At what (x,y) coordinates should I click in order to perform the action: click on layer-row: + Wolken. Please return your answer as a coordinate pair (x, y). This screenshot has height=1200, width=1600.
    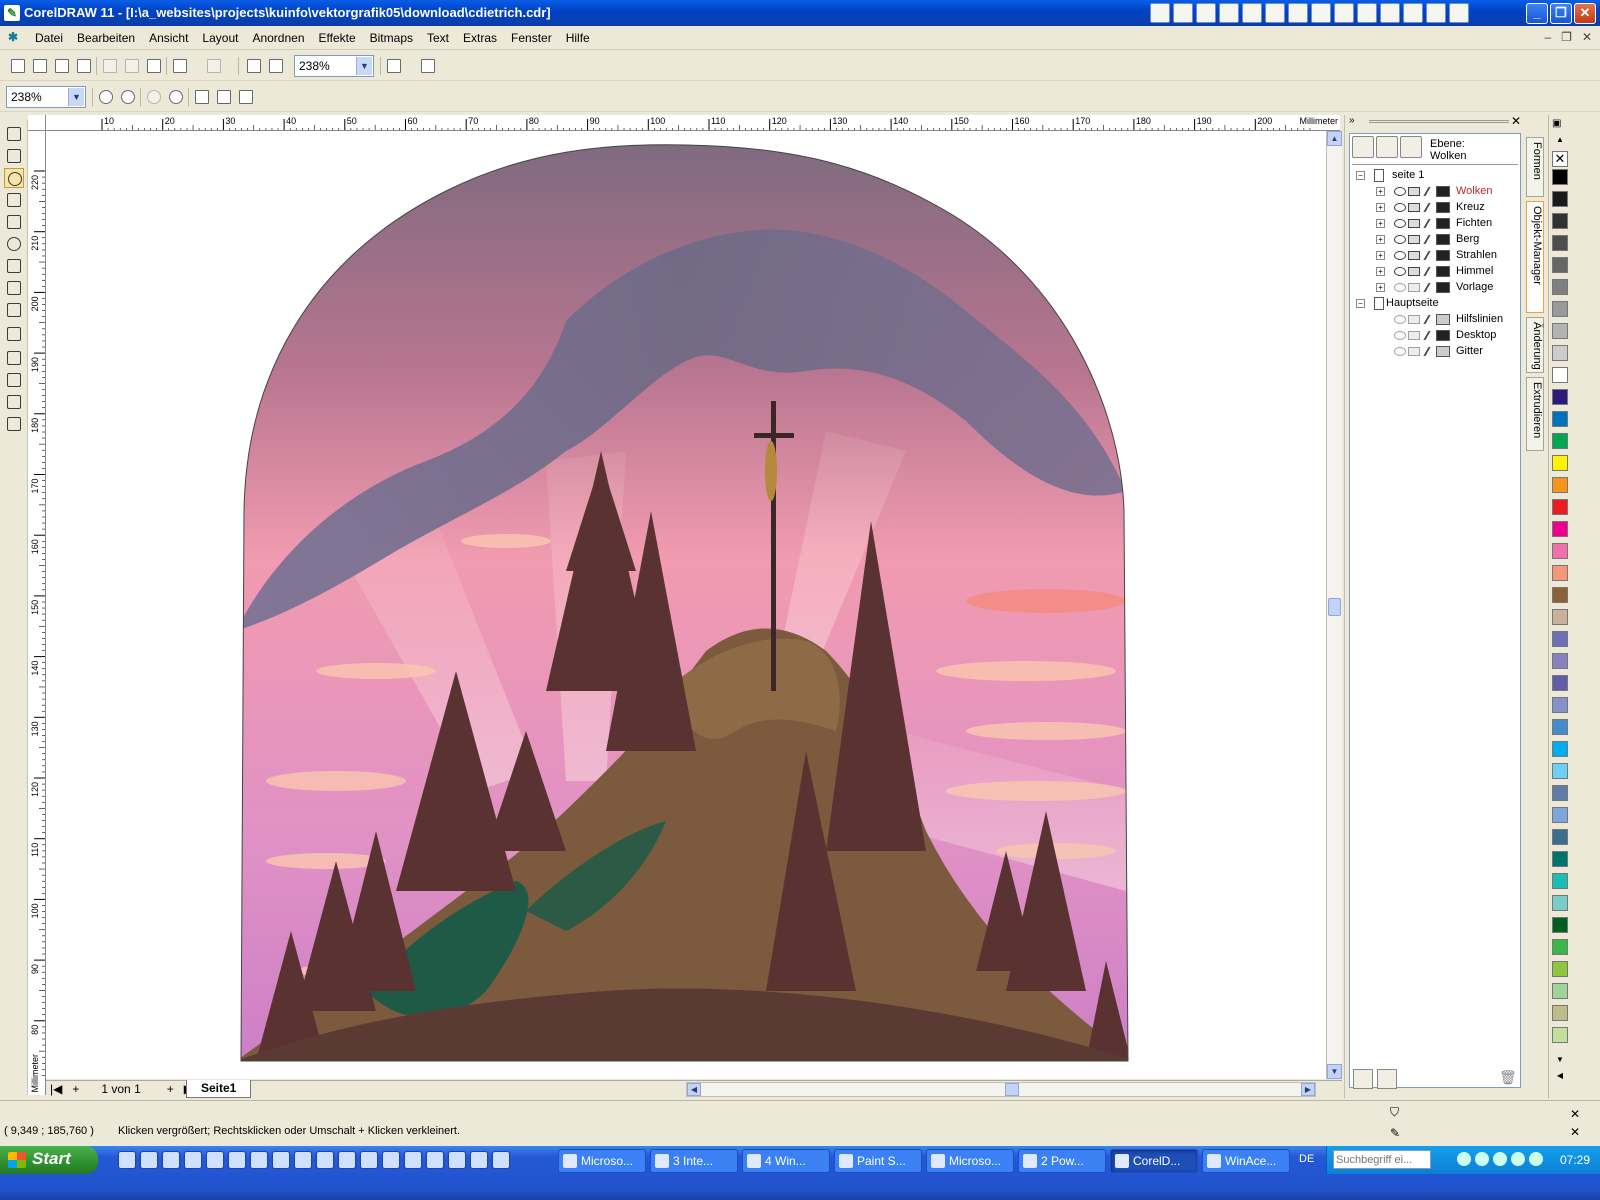
    Looking at the image, I should click on (1436, 192).